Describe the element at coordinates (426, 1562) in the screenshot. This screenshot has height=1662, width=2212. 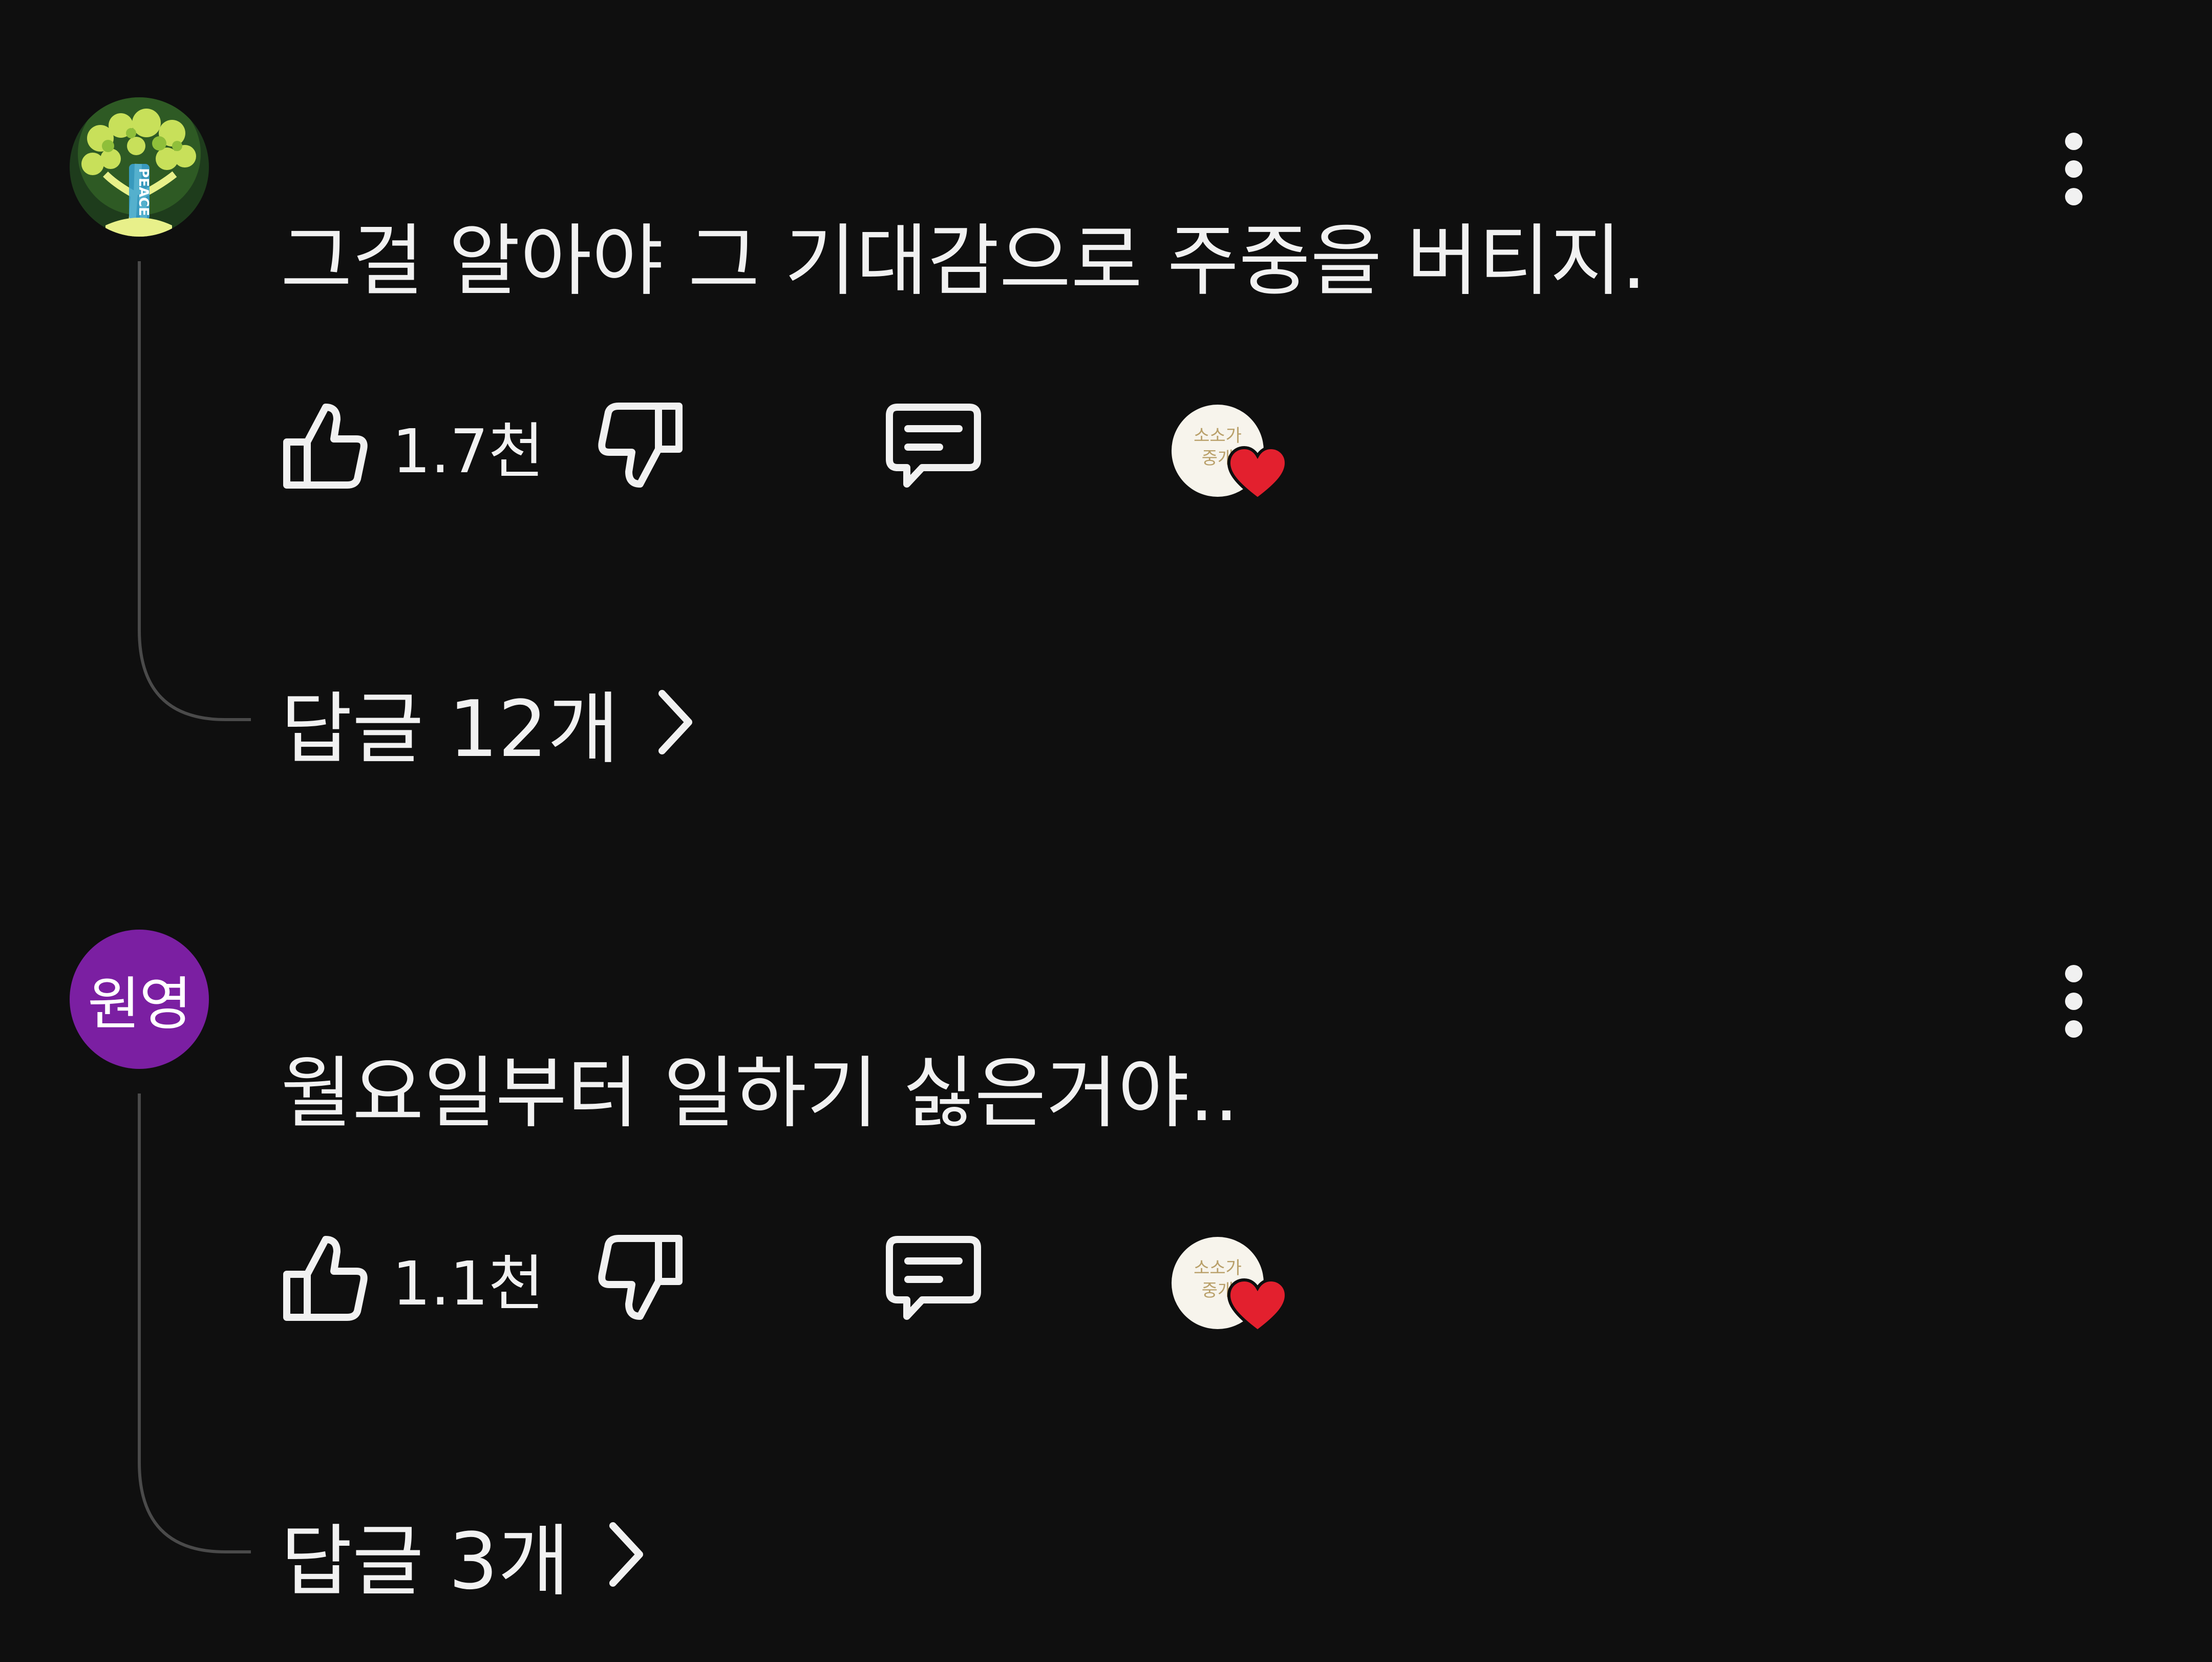
I see `replies-count-label: 답글 3개` at that location.